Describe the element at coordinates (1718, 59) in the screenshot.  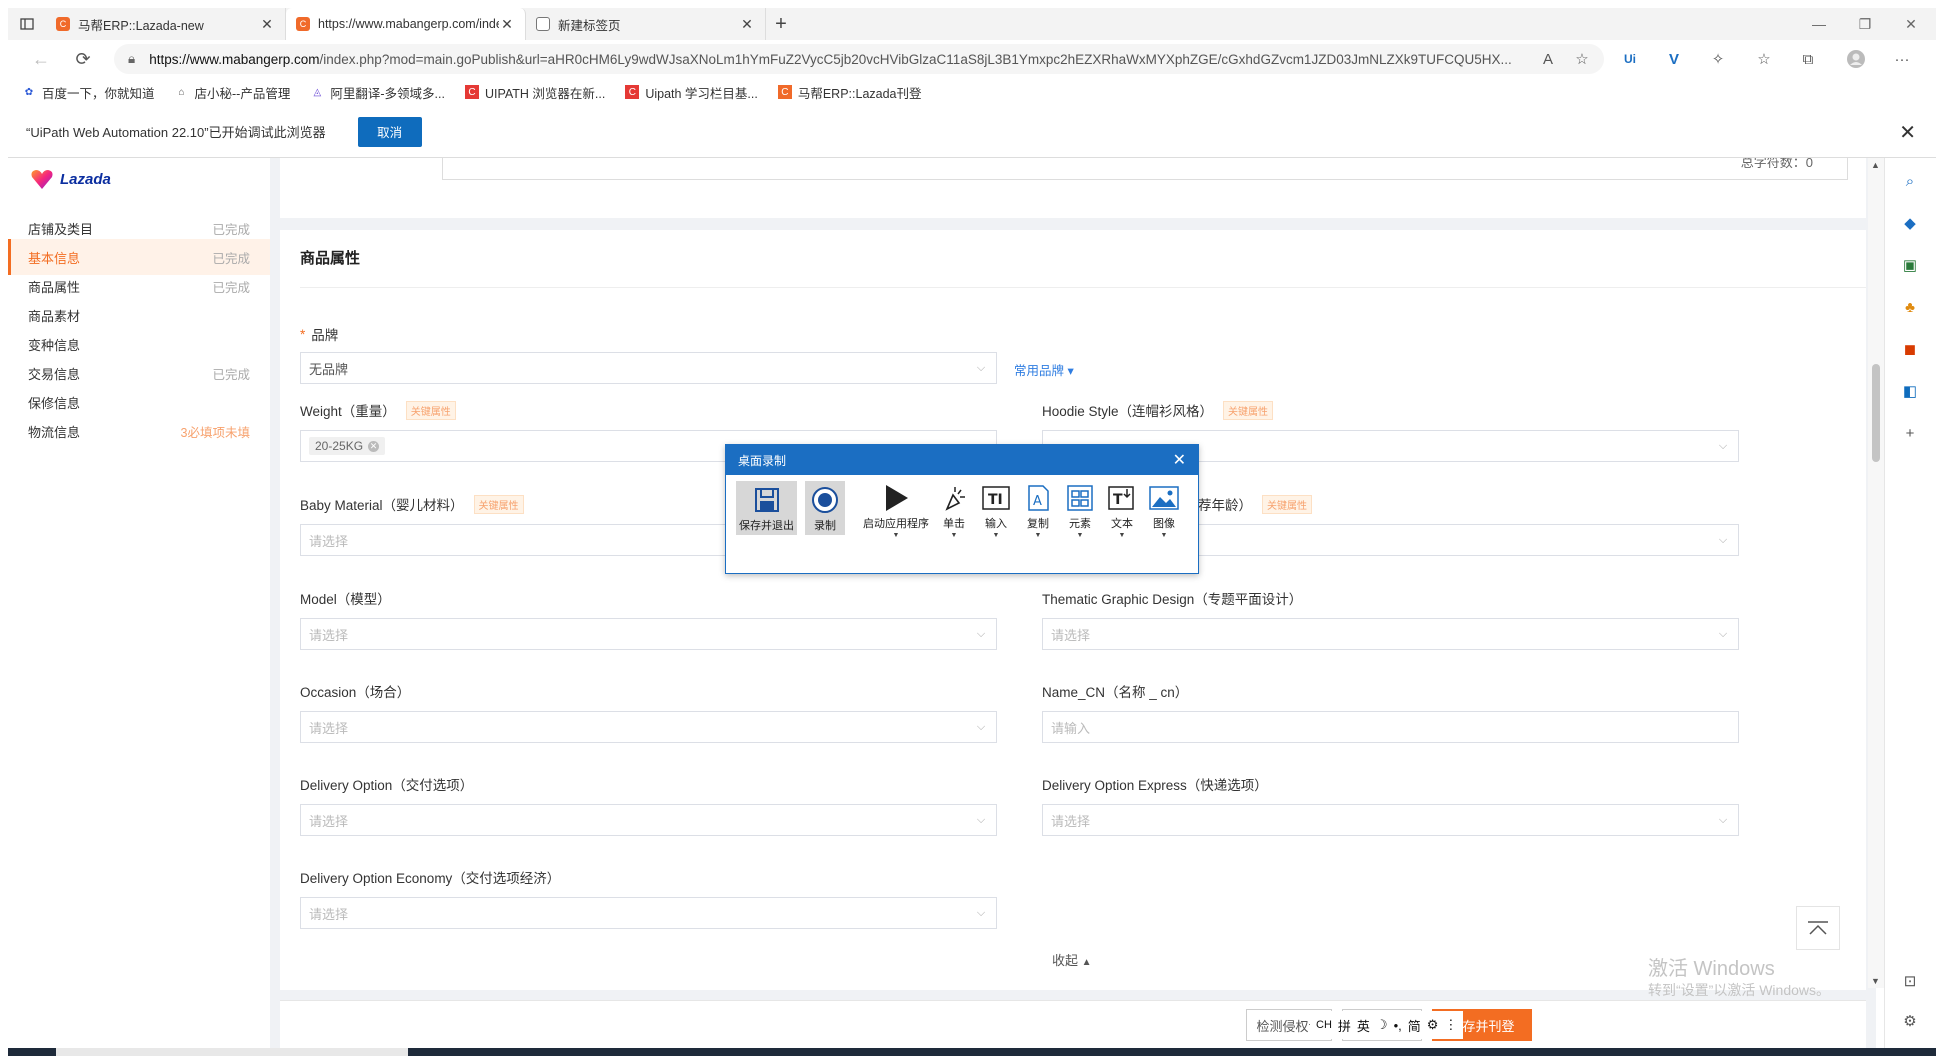
I see `extensions-puzzle-icon: ✧` at that location.